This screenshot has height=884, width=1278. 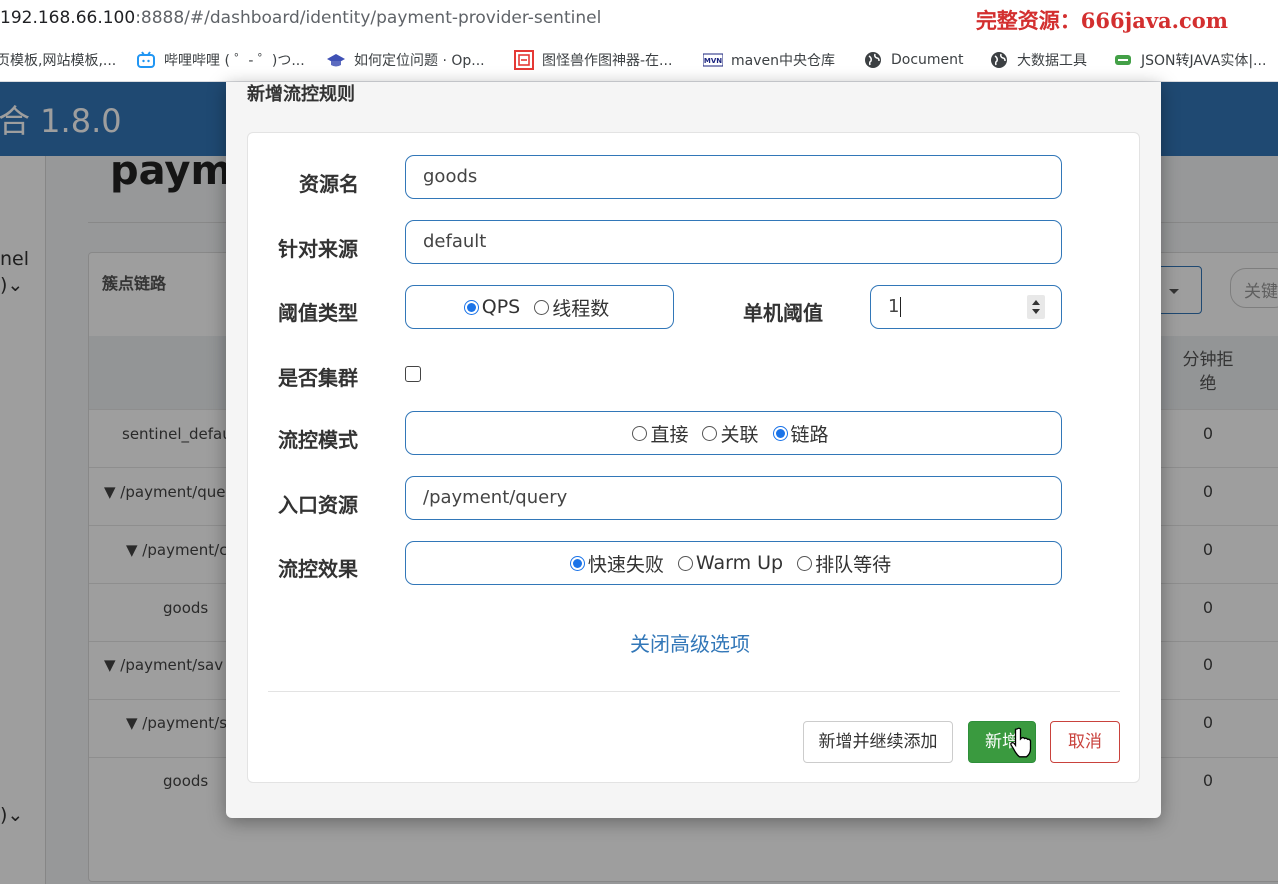 I want to click on control-effect-radio-group: 快速失败 Warm Up 排队等待, so click(x=733, y=563).